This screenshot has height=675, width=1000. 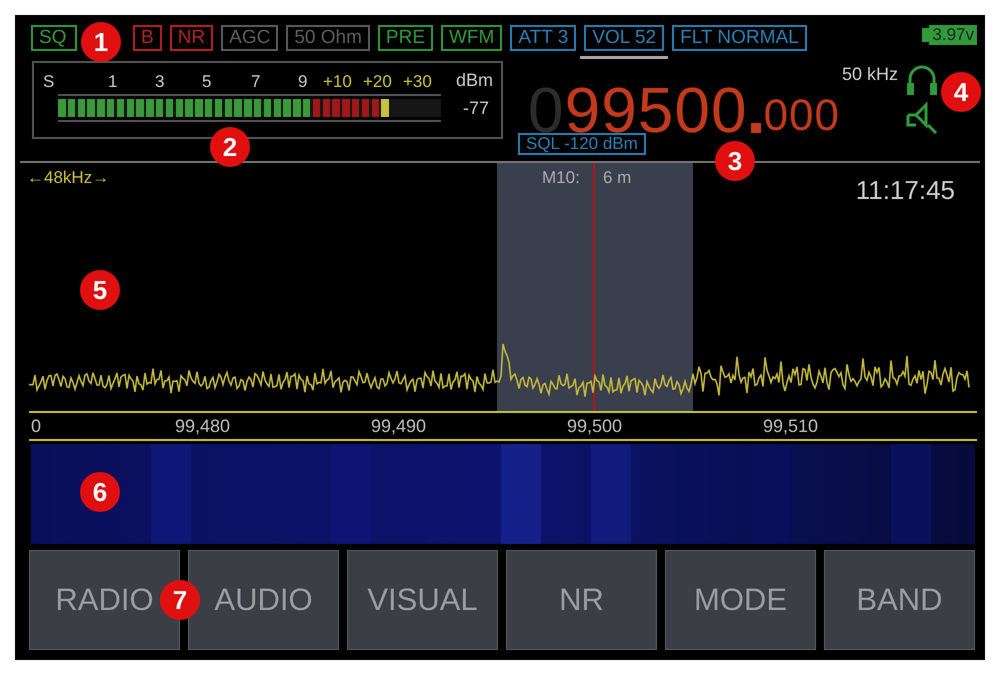 What do you see at coordinates (755, 128) in the screenshot?
I see `decimal-point` at bounding box center [755, 128].